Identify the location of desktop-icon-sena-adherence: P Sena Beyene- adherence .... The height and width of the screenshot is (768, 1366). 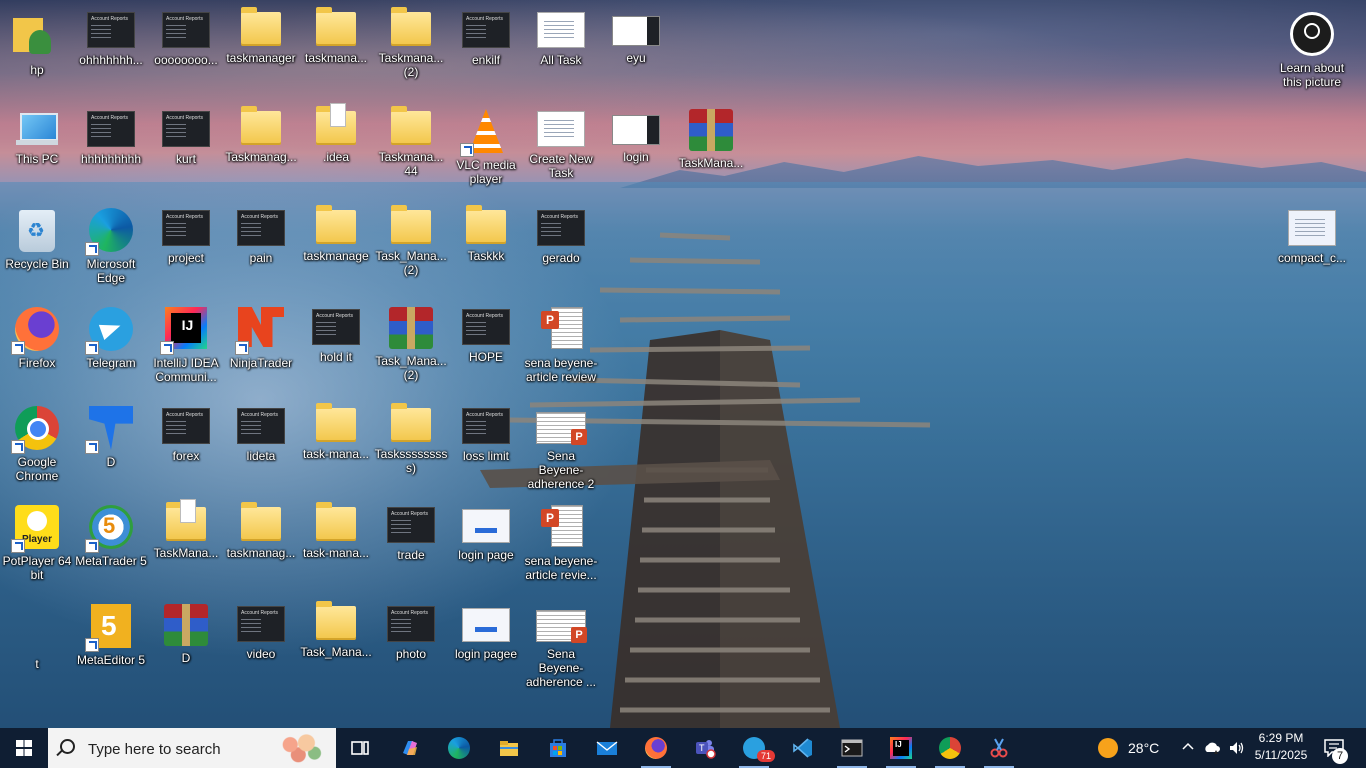
(561, 644).